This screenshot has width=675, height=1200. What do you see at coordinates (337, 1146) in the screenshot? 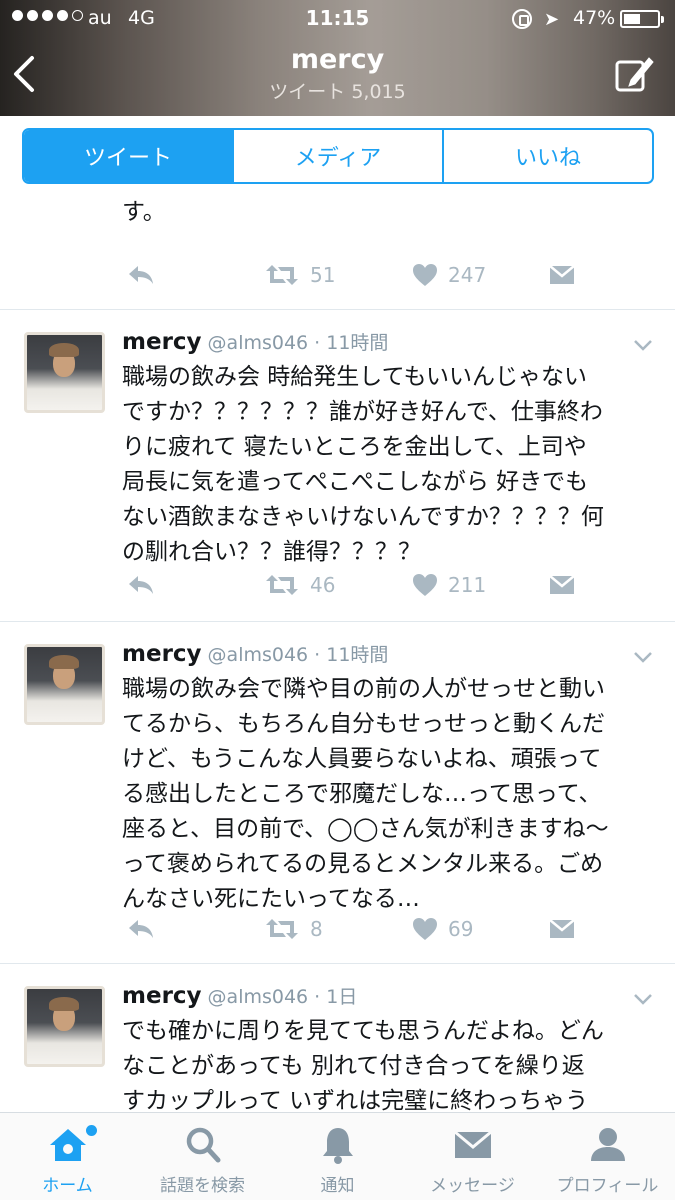
I see `bell-icon` at bounding box center [337, 1146].